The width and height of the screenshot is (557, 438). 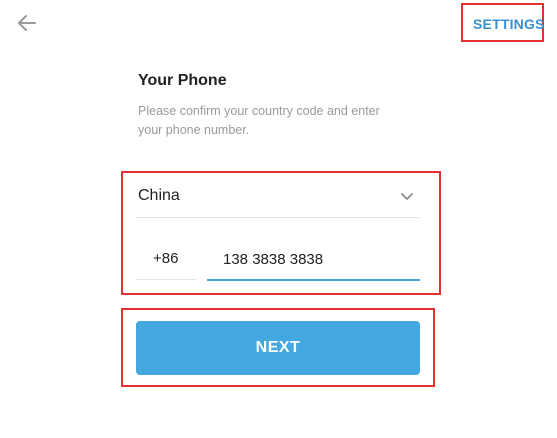 I want to click on settings-link: SETTINGS, so click(x=509, y=24).